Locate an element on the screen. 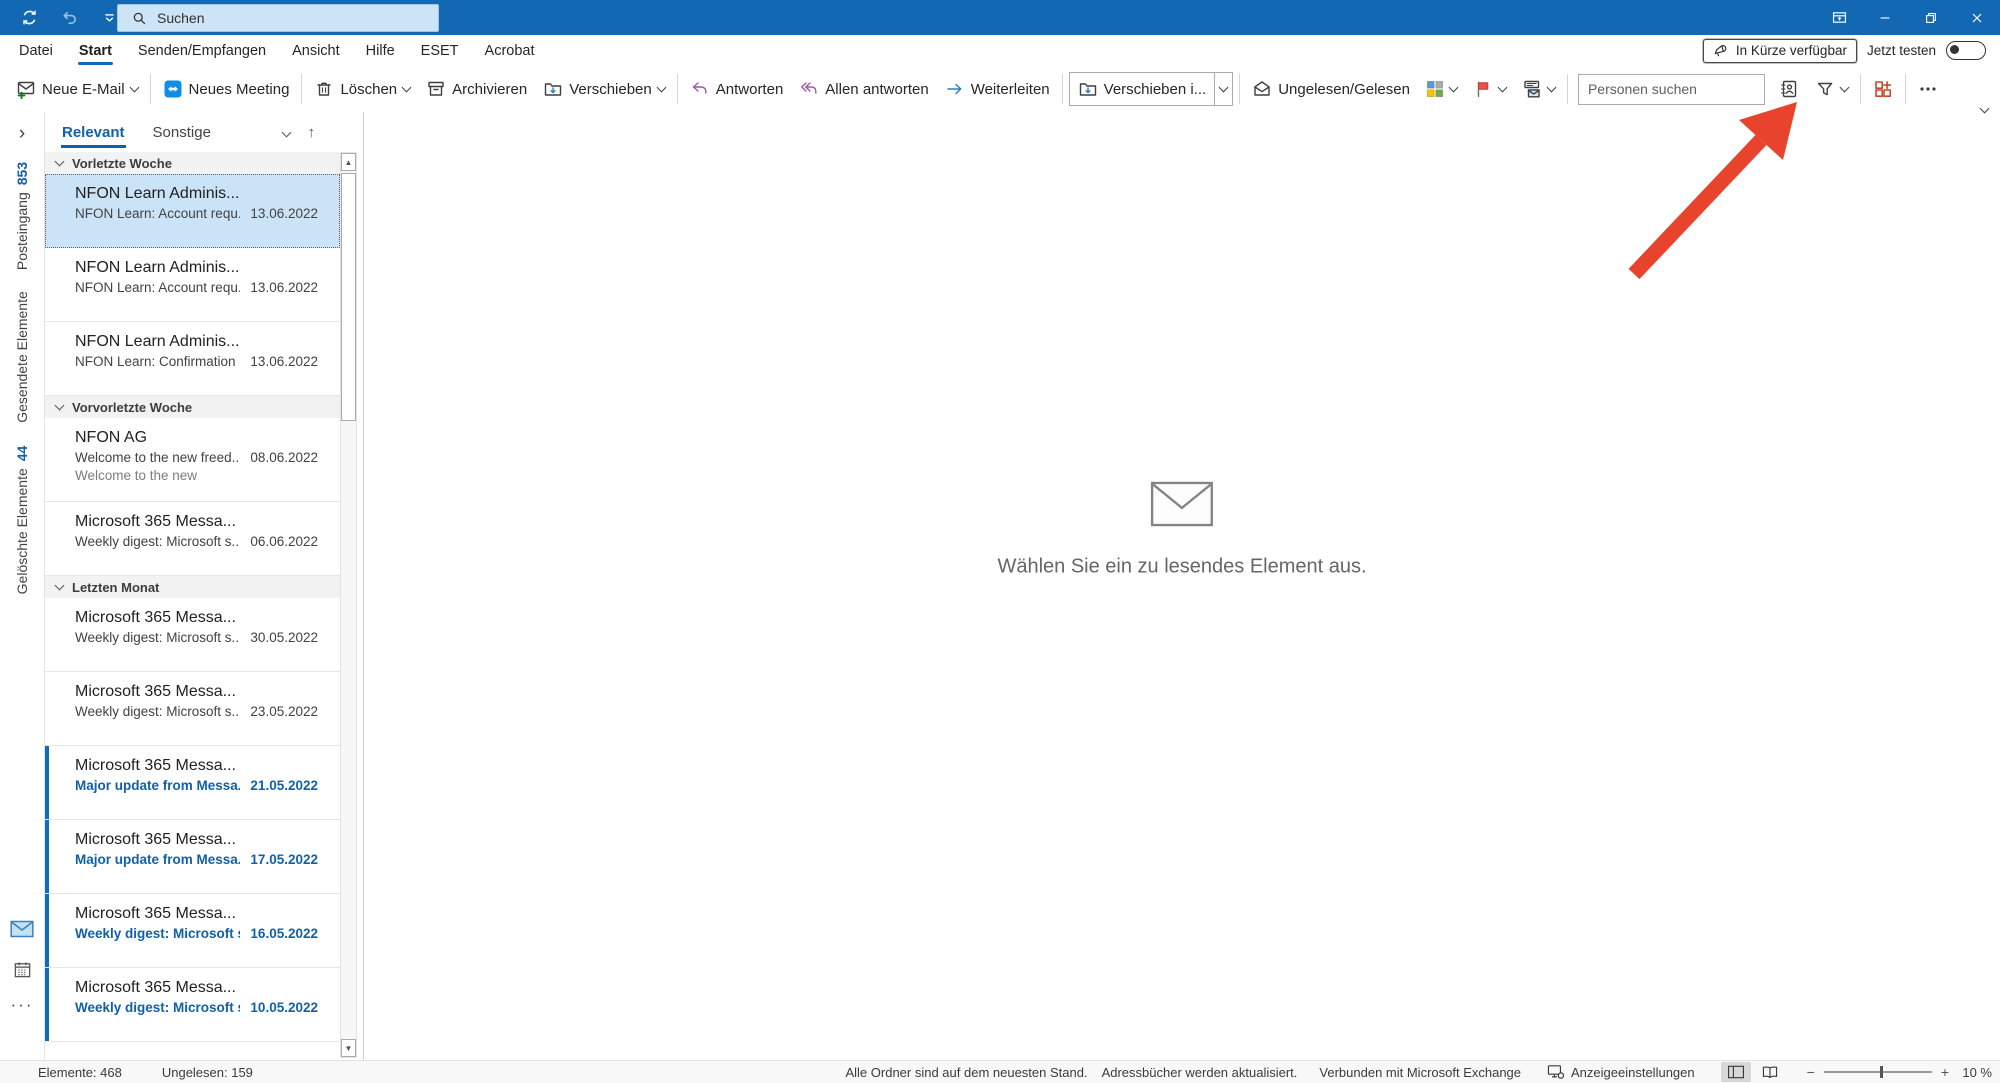 This screenshot has height=1083, width=2000. menu-tab-hilfe: Hilfe is located at coordinates (380, 50).